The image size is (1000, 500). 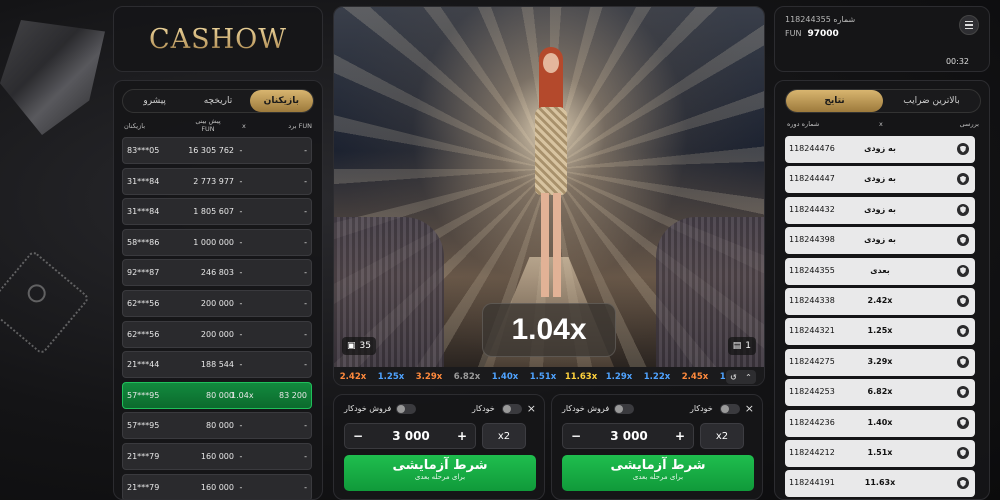 I want to click on auto-bet-label: خودکار, so click(x=483, y=408).